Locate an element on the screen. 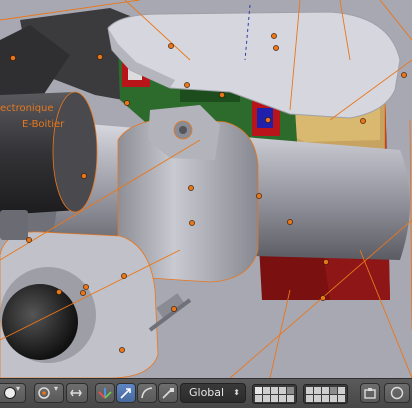  rotate-manipulator-button is located at coordinates (147, 393).